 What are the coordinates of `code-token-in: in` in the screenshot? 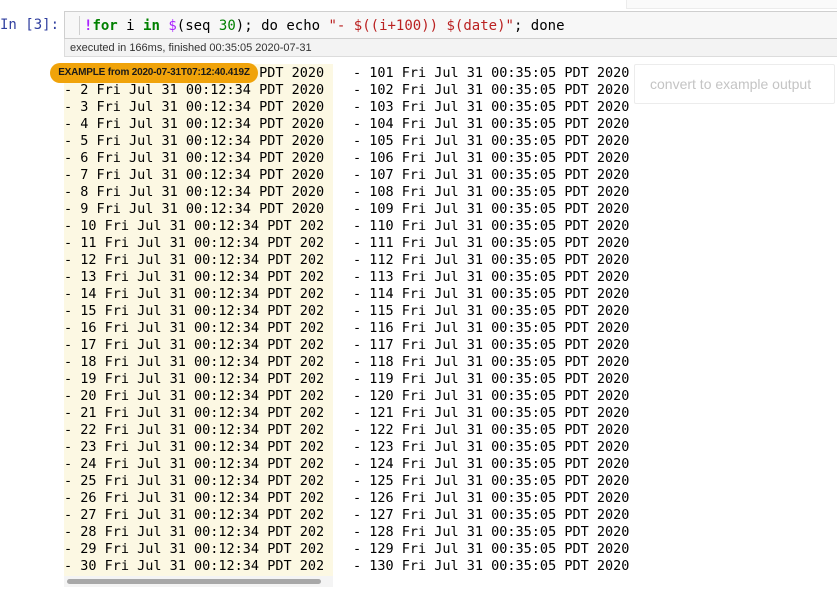 It's located at (151, 26).